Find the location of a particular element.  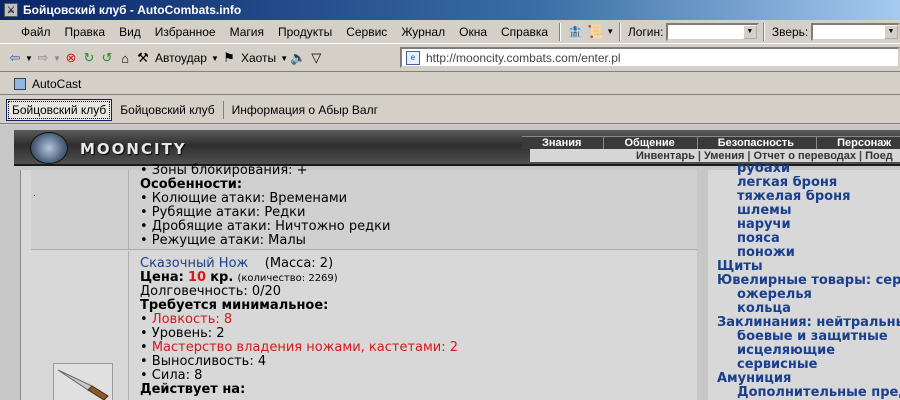

address-bar: e http://mooncity.combats.com/enter.pl is located at coordinates (650, 57).